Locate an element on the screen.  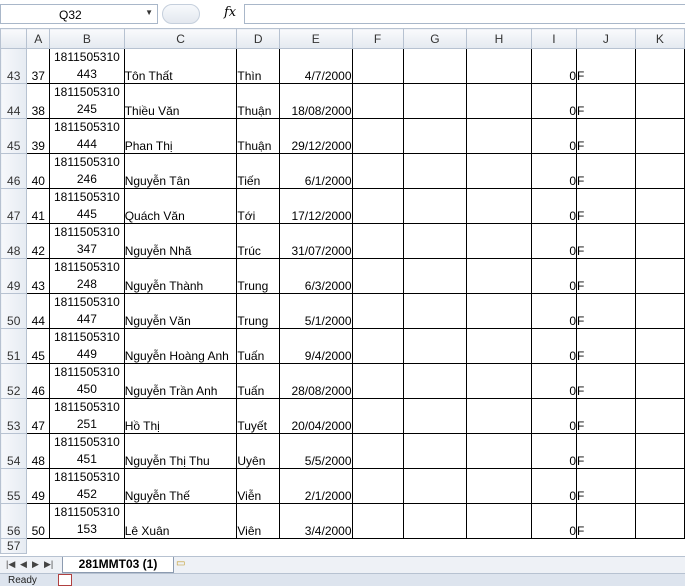
cell-first-name: Viễn is located at coordinates (258, 486).